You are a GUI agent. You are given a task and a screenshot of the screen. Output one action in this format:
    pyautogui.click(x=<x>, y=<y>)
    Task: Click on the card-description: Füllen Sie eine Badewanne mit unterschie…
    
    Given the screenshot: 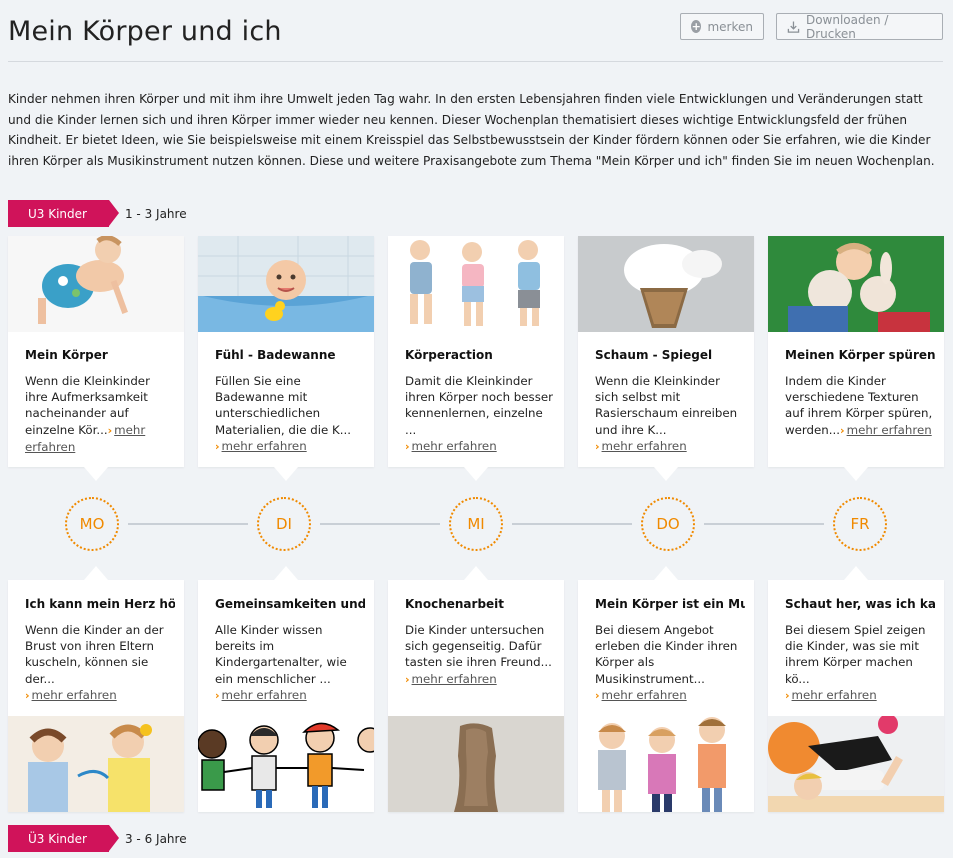 What is the action you would take?
    pyautogui.click(x=283, y=405)
    